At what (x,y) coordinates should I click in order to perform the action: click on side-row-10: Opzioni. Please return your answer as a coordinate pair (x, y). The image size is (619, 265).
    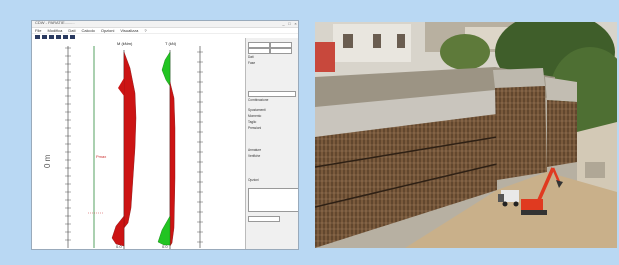
    Looking at the image, I should click on (253, 180).